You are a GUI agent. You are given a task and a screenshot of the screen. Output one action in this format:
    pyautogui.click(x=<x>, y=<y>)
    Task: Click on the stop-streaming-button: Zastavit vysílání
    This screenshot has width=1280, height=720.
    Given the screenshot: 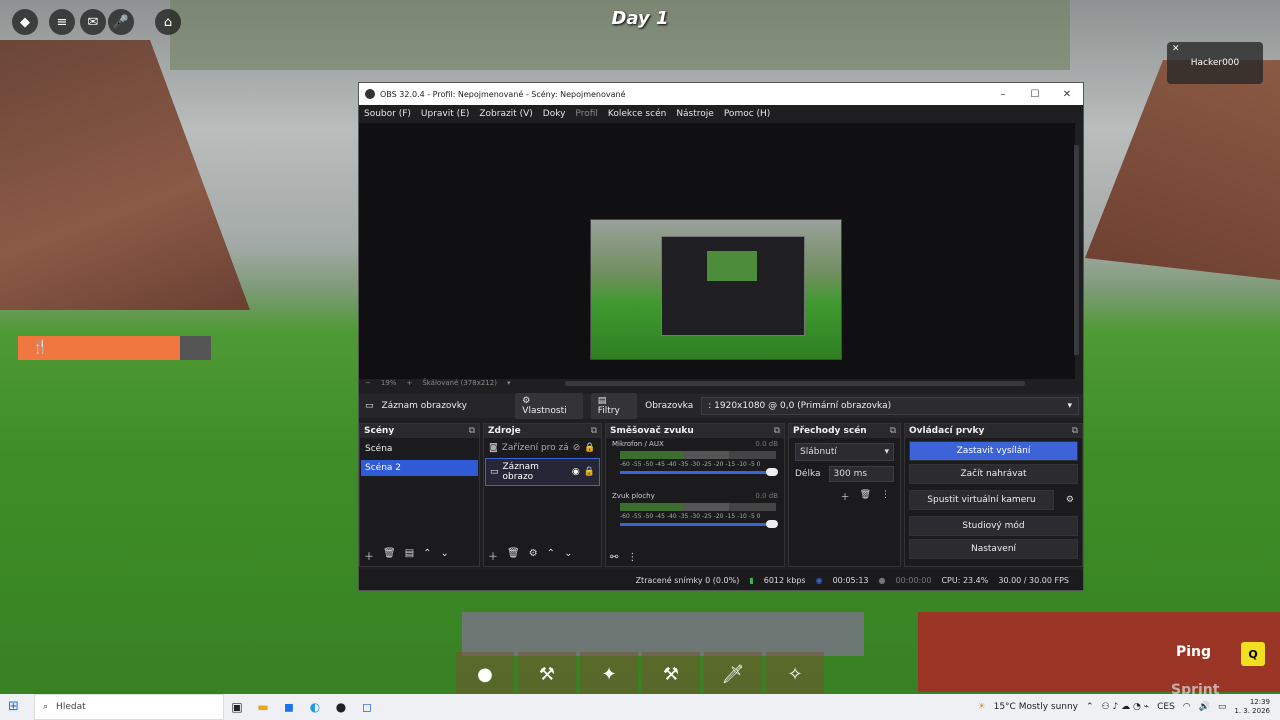 What is the action you would take?
    pyautogui.click(x=993, y=451)
    